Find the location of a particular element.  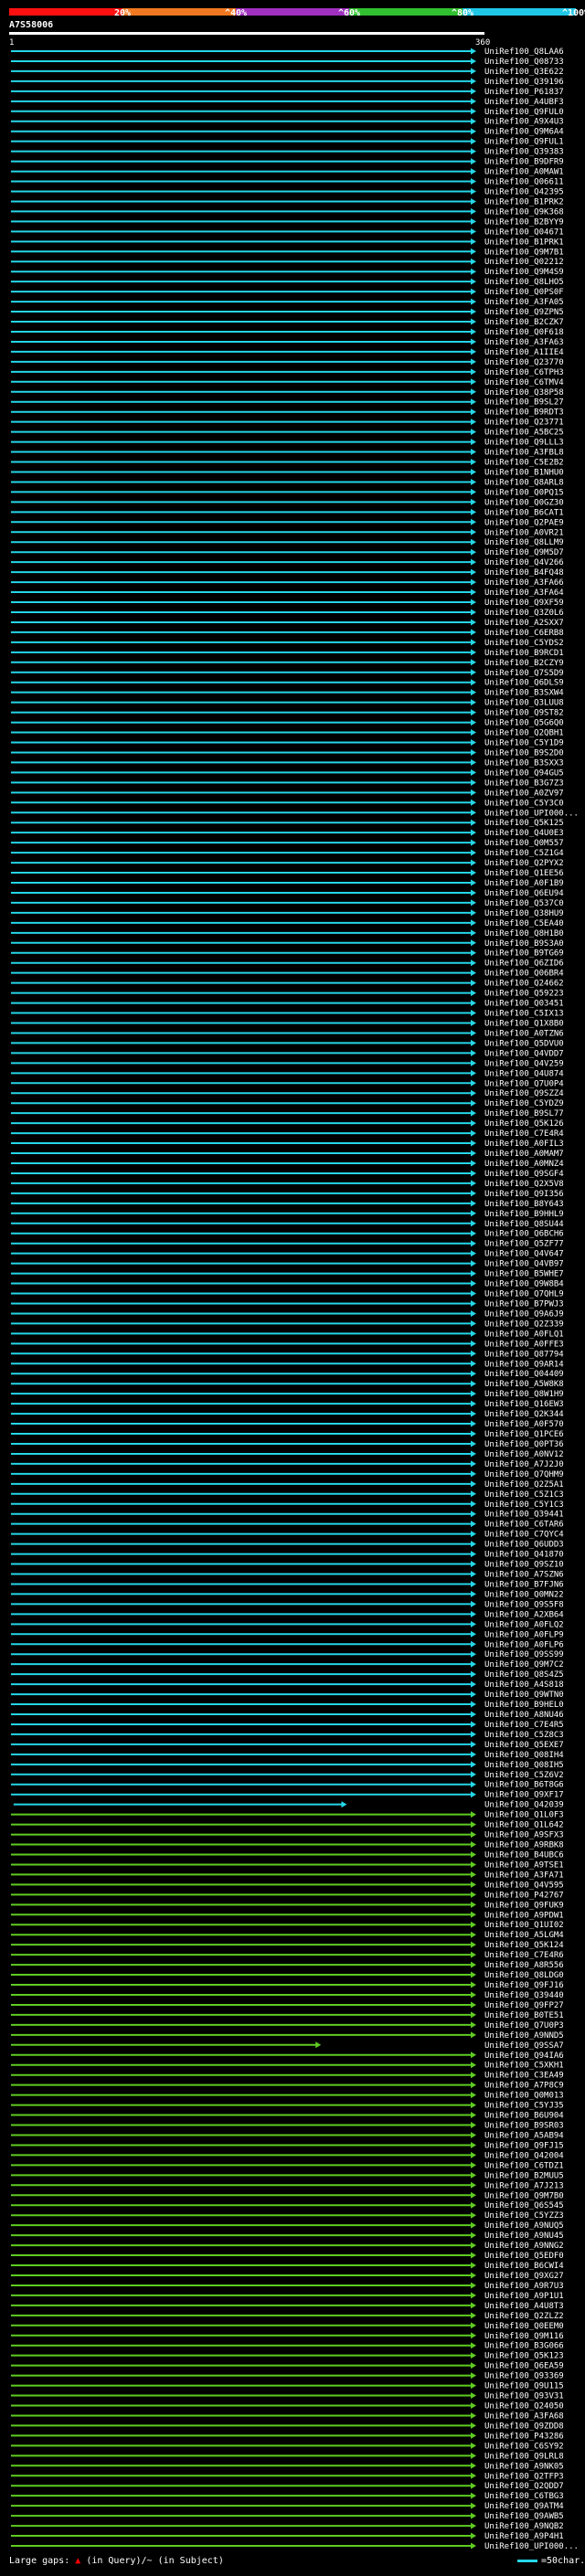

hit-label: UniRef100_Q2QDD7 is located at coordinates (524, 2486).